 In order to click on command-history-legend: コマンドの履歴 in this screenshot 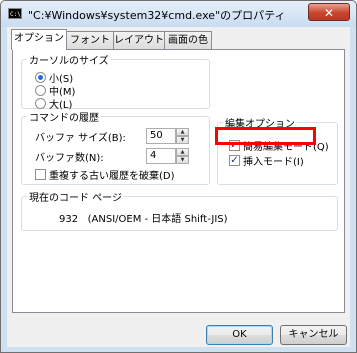, I will do `click(64, 118)`.